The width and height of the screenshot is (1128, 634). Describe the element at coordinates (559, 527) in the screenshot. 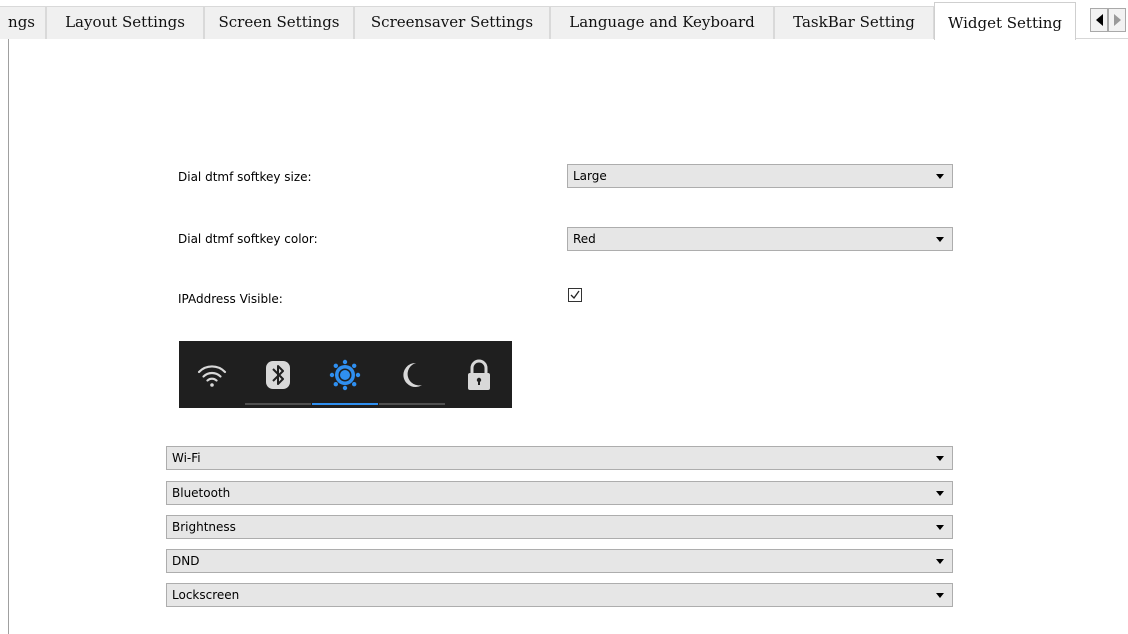

I see `widget-slot-3-select: Brightness` at that location.